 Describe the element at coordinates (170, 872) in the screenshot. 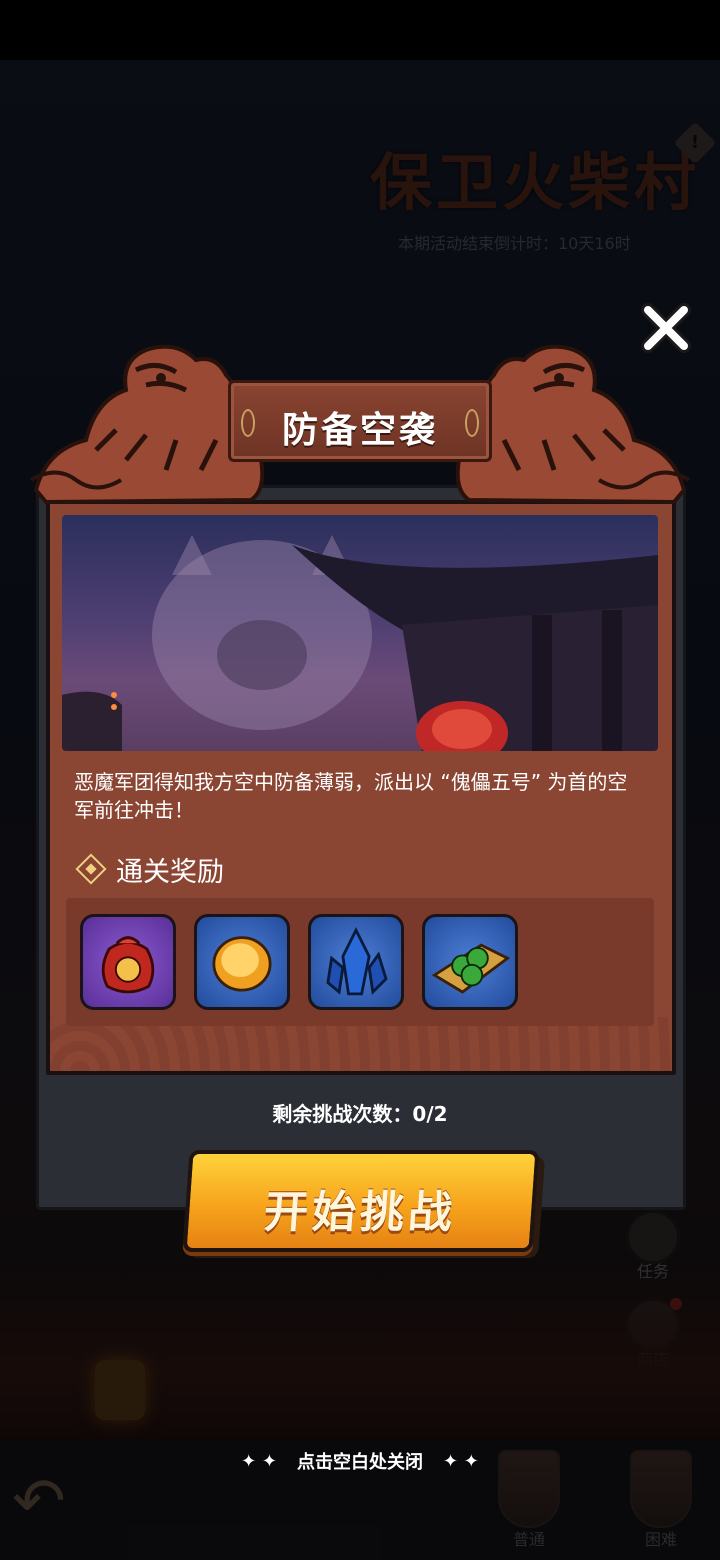

I see `reward-heading-text: 通关奖励` at that location.